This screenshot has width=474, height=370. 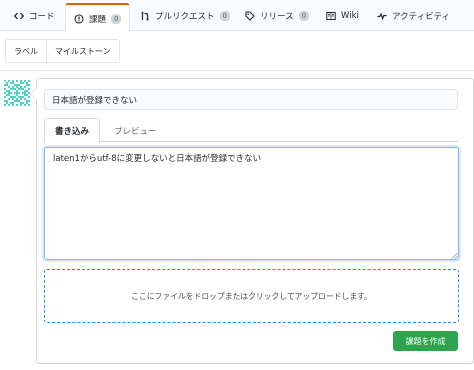 What do you see at coordinates (331, 16) in the screenshot?
I see `book-icon` at bounding box center [331, 16].